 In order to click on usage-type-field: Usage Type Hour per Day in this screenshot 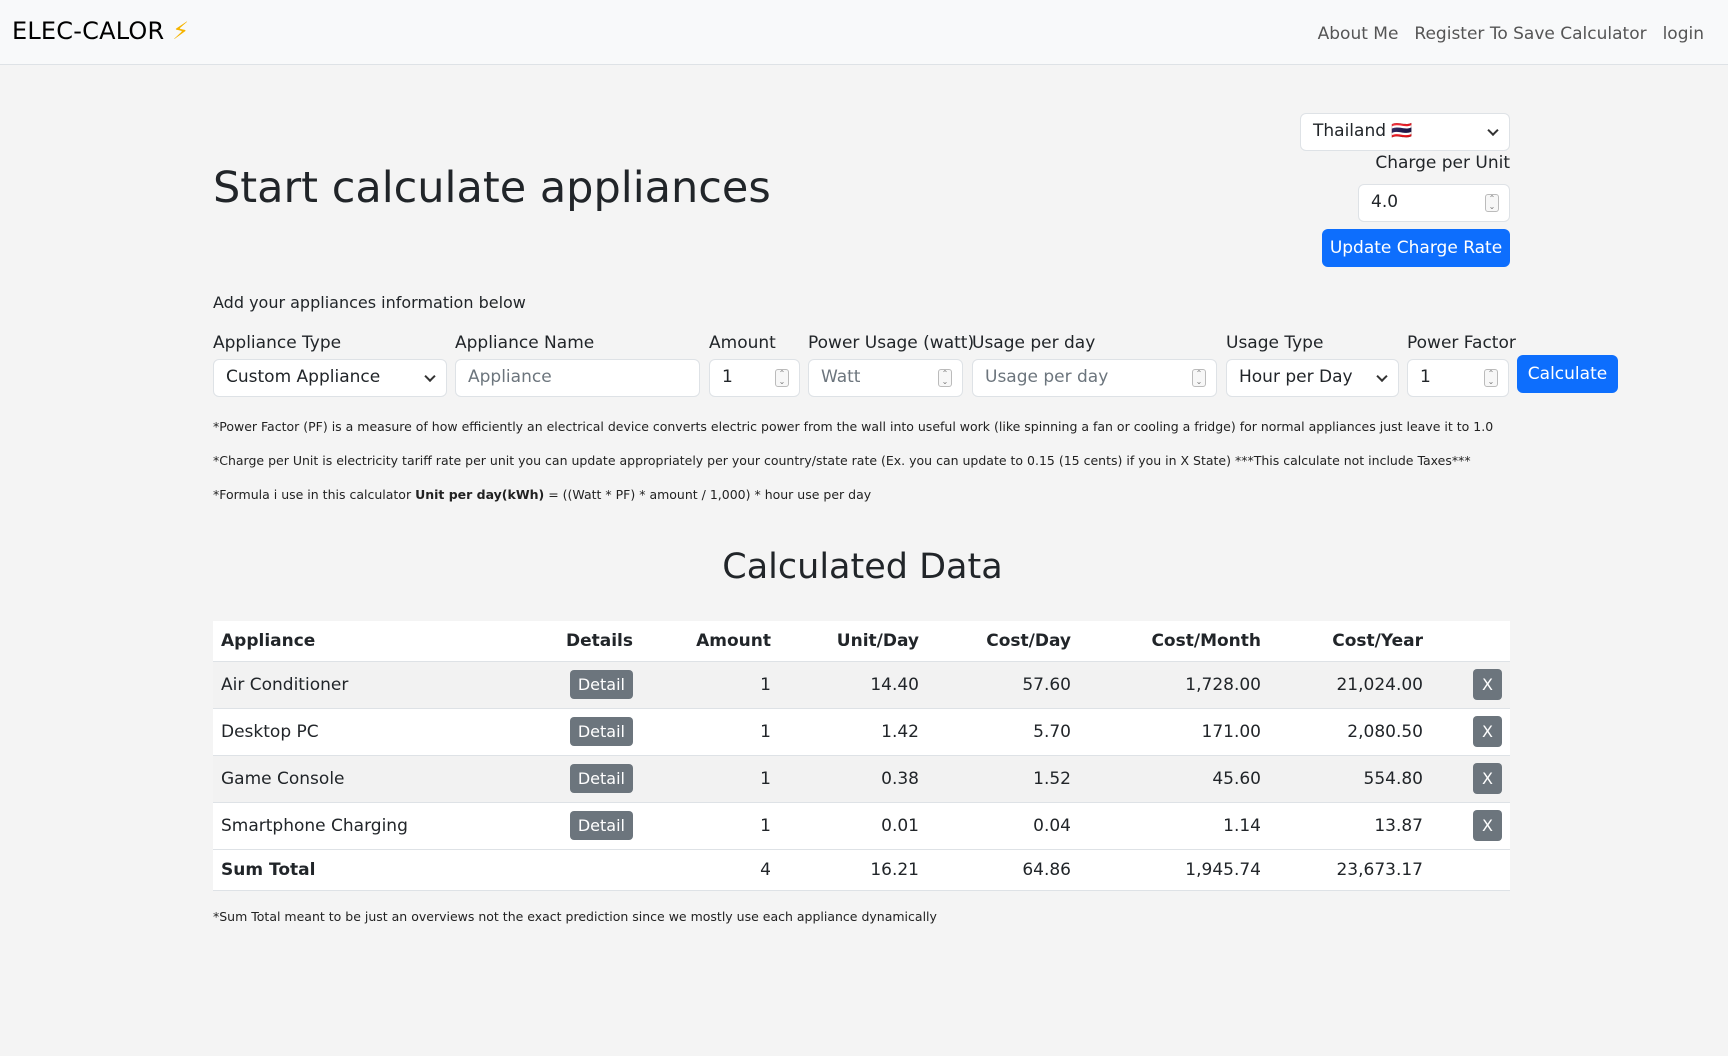, I will do `click(1312, 365)`.